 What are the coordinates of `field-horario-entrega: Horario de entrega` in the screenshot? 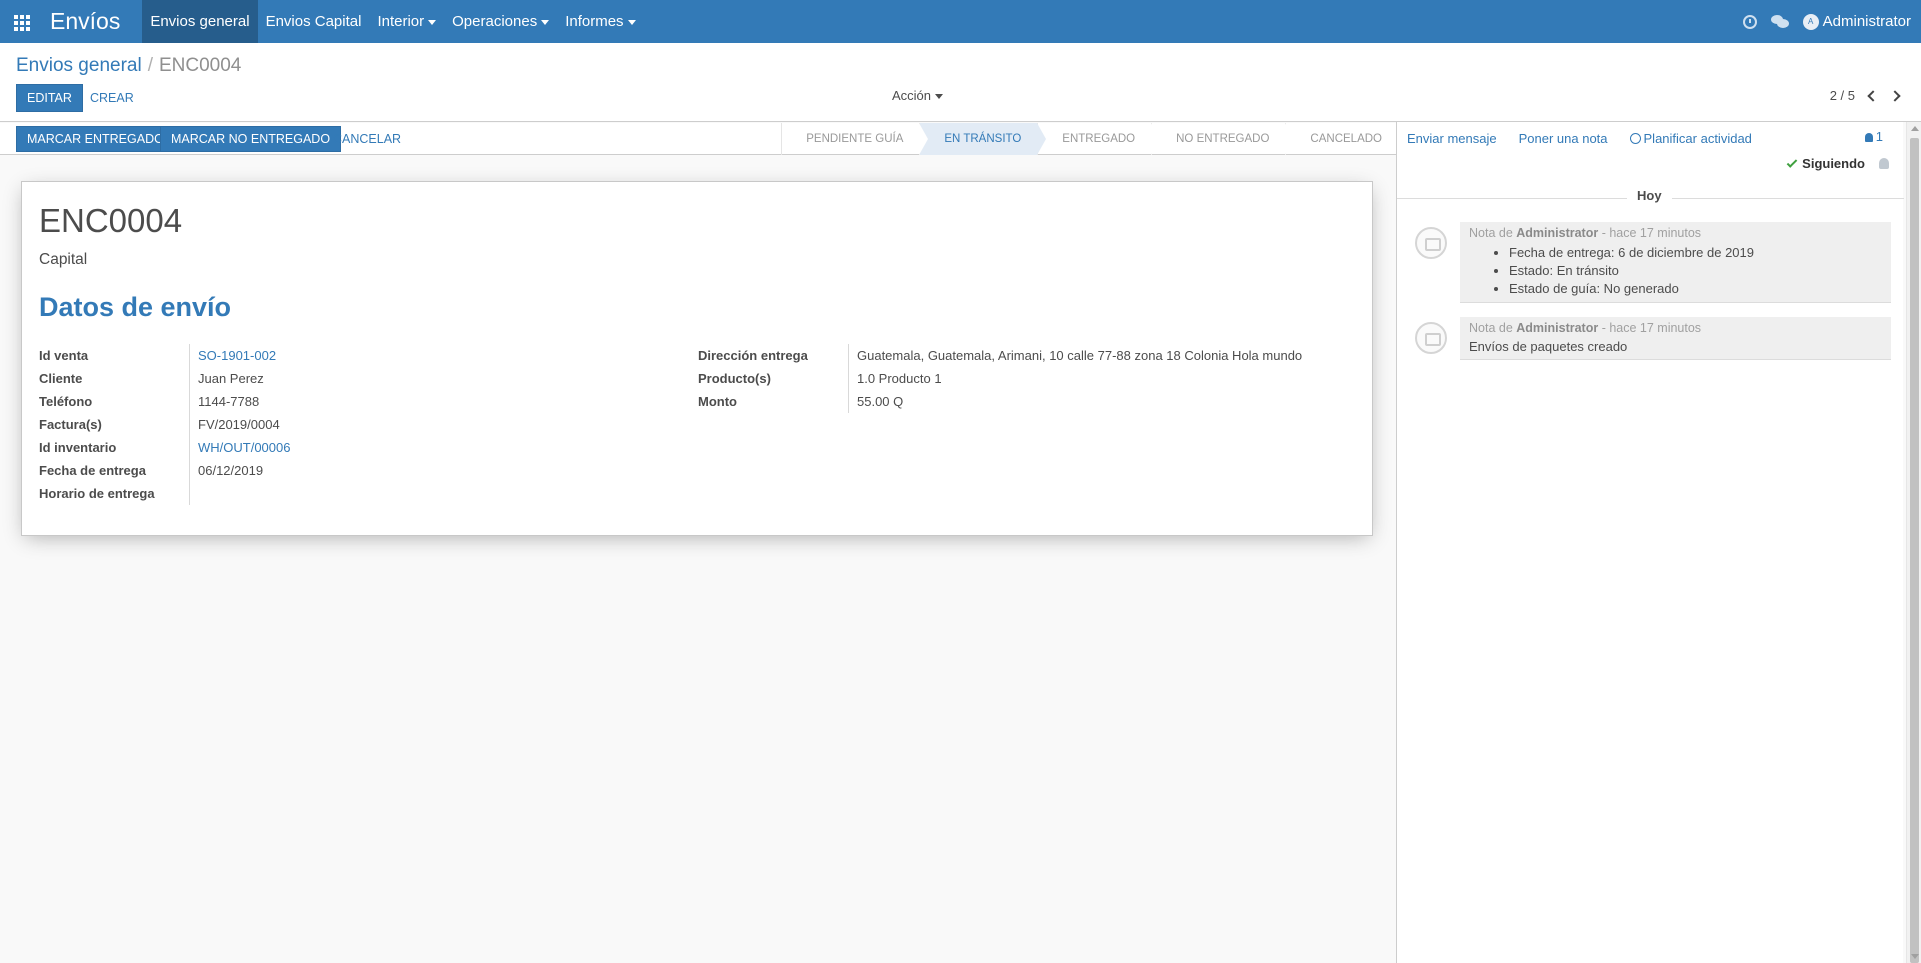 It's located at (359, 493).